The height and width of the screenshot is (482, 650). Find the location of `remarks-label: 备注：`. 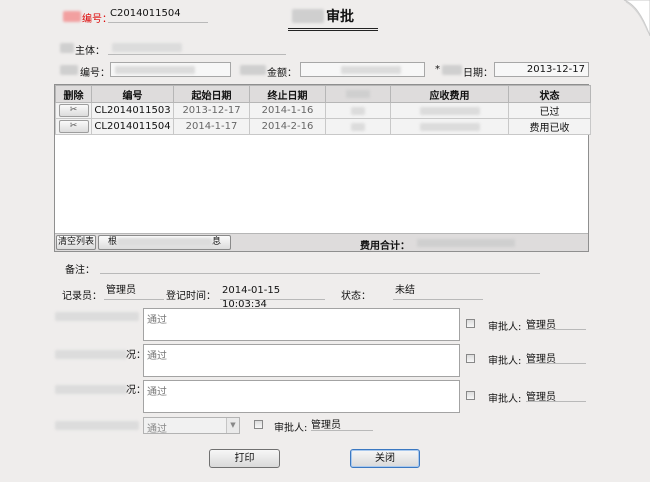

remarks-label: 备注： is located at coordinates (80, 270).